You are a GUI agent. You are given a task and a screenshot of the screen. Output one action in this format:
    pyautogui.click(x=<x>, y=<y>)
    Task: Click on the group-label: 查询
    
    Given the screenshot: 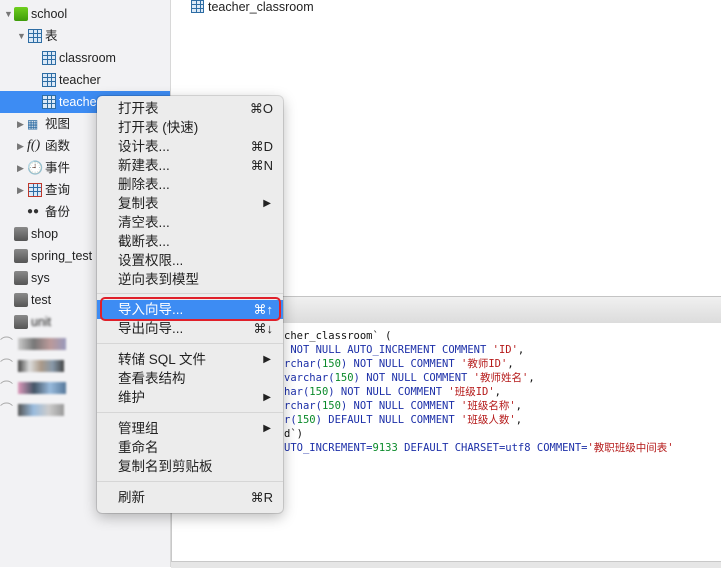 What is the action you would take?
    pyautogui.click(x=58, y=190)
    